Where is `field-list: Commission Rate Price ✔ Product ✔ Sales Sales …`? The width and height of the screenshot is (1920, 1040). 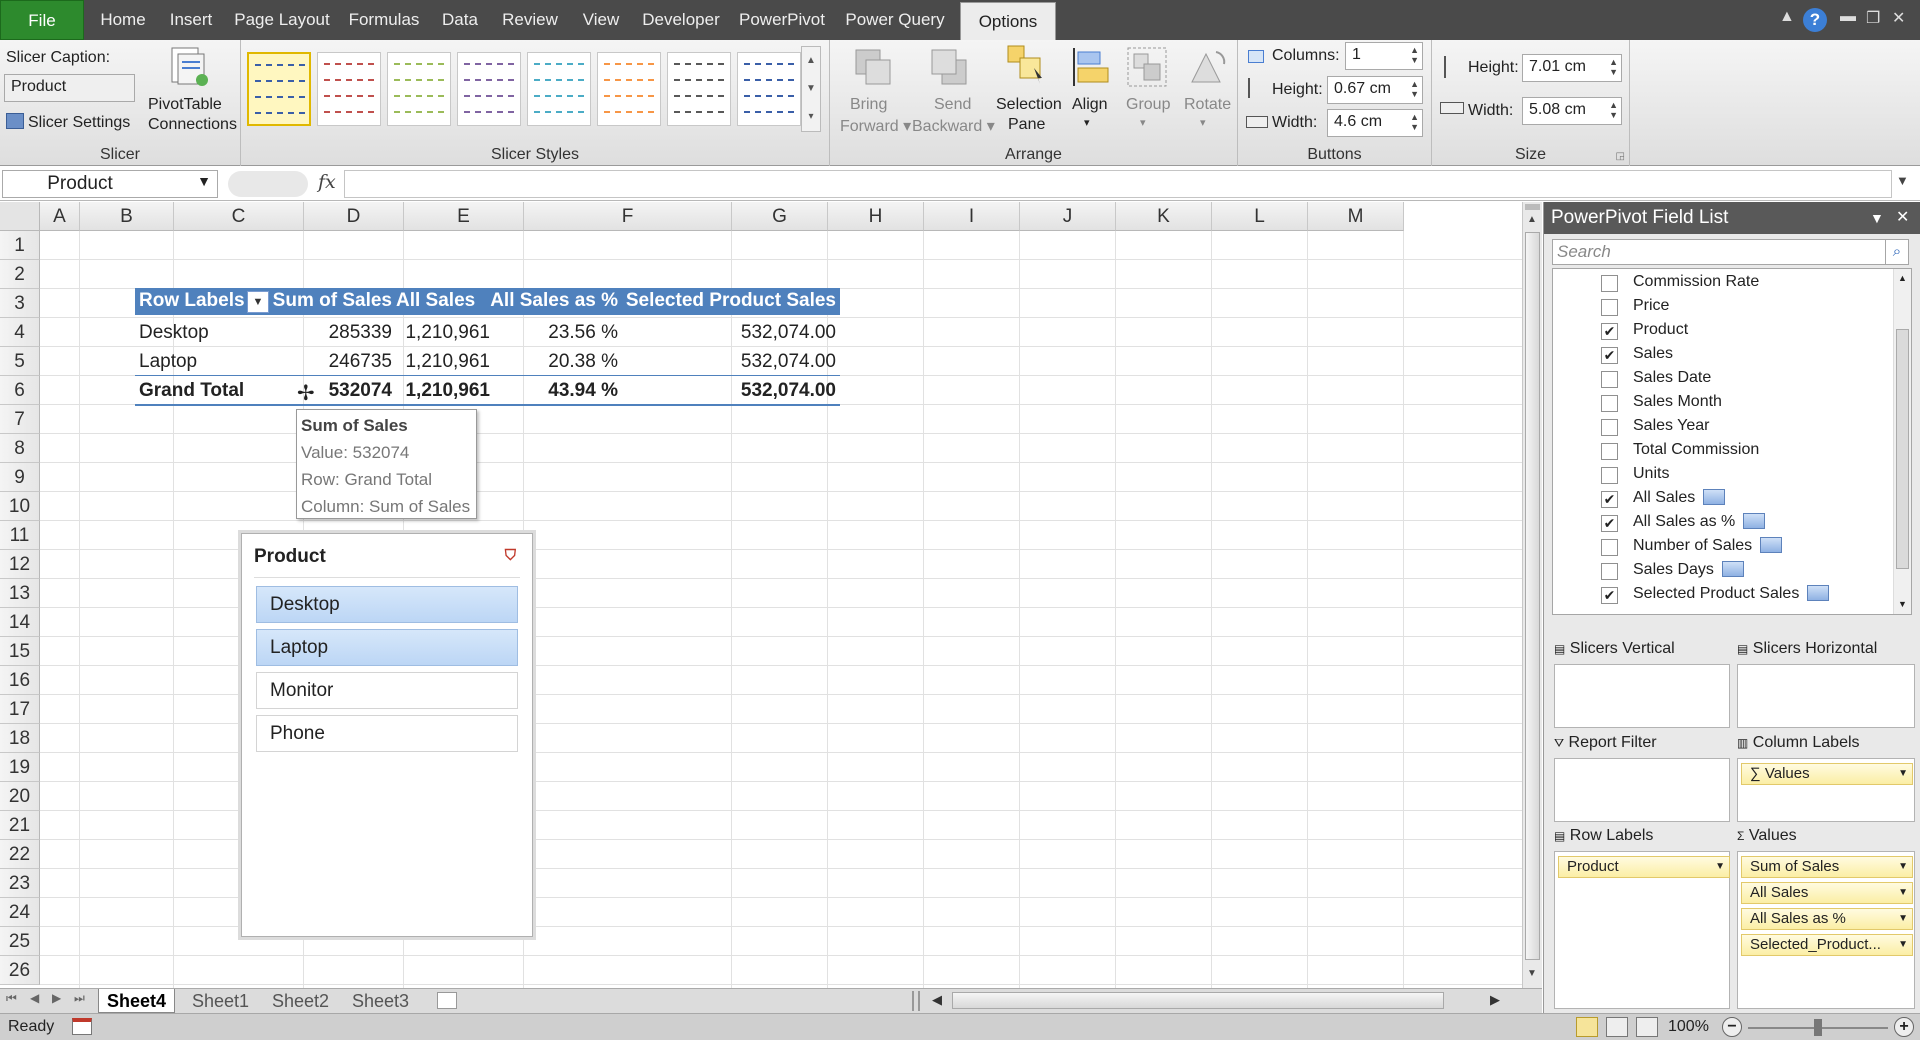
field-list: Commission Rate Price ✔ Product ✔ Sales Sales … is located at coordinates (1732, 441).